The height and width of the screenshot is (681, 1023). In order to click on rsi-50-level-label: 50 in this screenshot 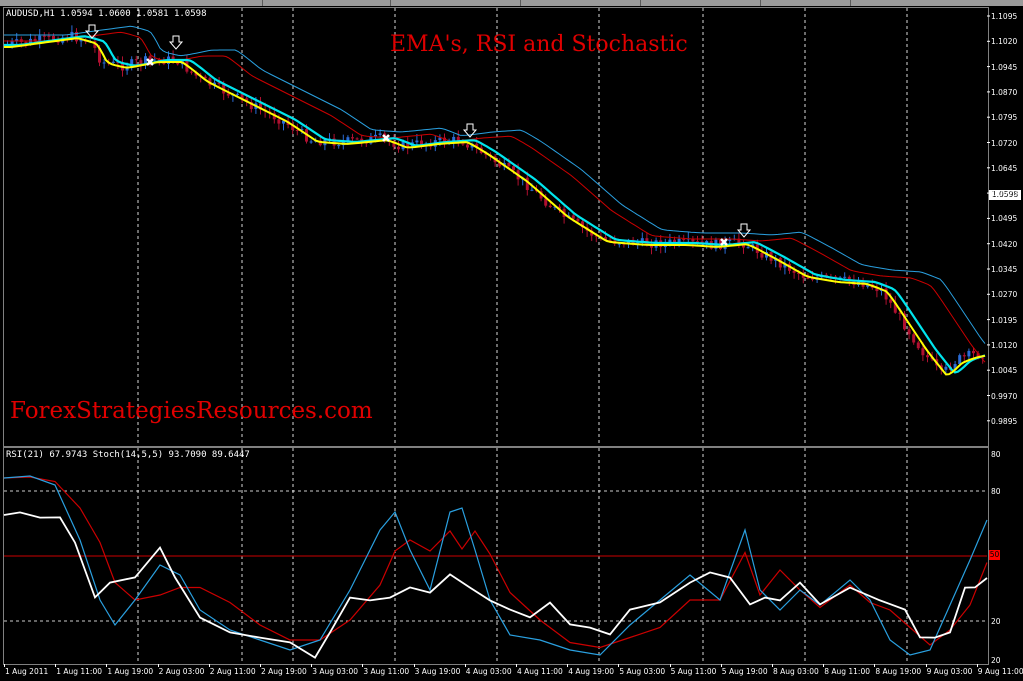, I will do `click(994, 555)`.